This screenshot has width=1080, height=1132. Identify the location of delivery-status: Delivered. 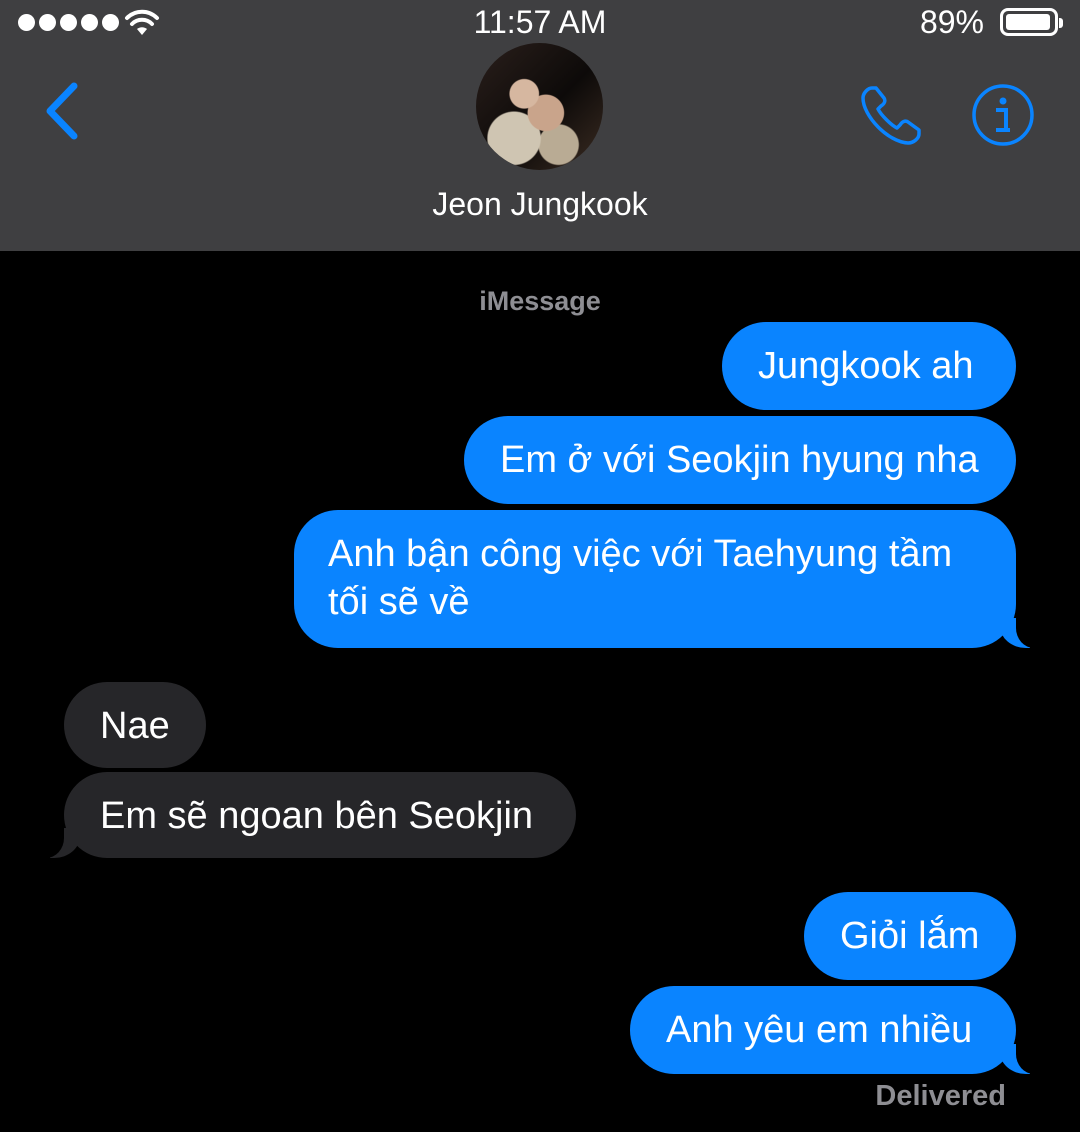
(940, 1096).